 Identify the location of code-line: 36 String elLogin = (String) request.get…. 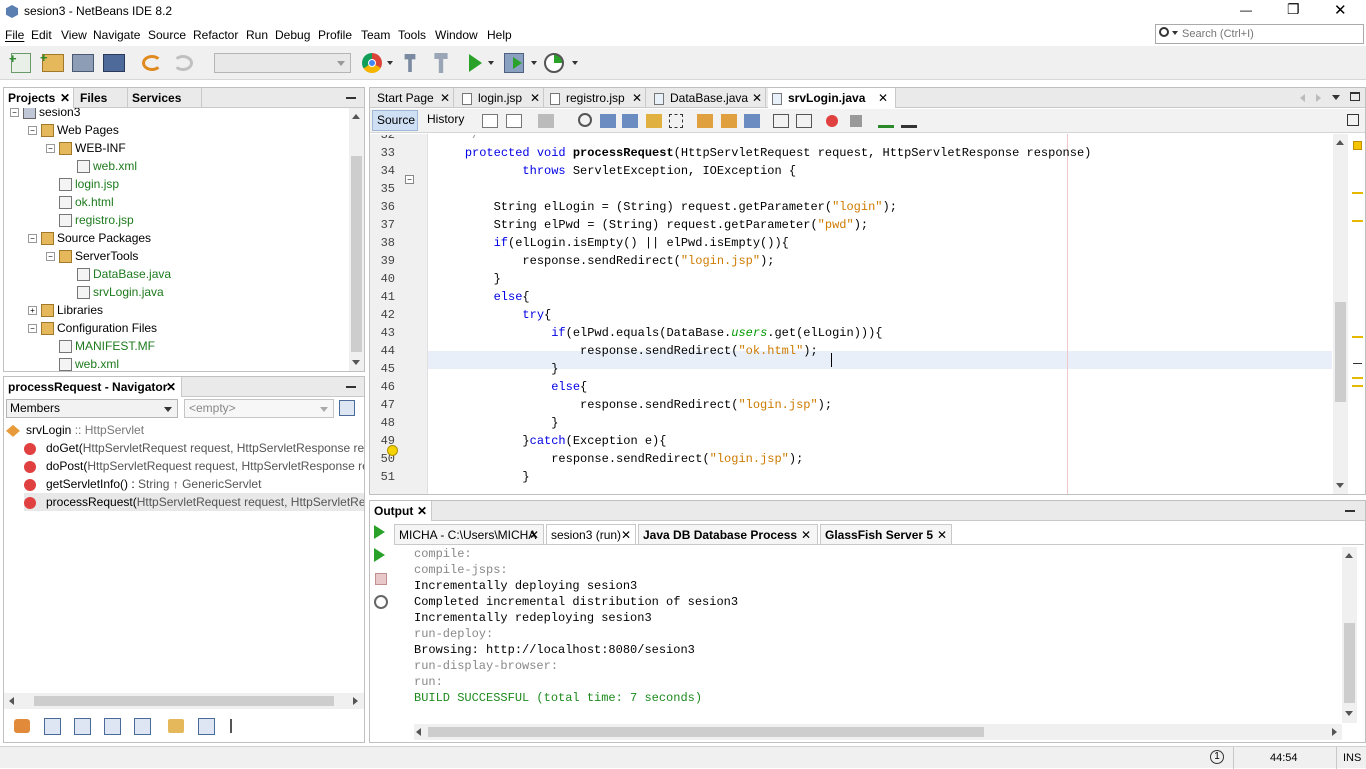
(852, 207).